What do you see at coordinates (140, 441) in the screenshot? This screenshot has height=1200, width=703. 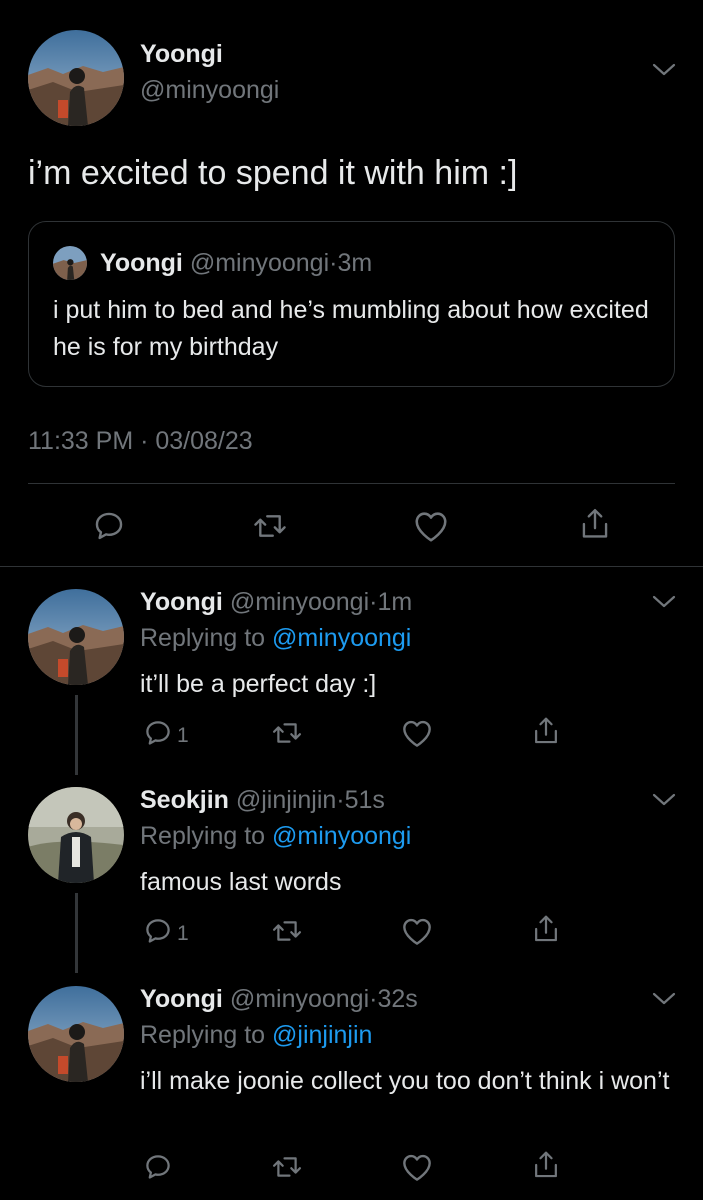 I see `tweet-timestamp: 11:33 PM · 03/08/23` at bounding box center [140, 441].